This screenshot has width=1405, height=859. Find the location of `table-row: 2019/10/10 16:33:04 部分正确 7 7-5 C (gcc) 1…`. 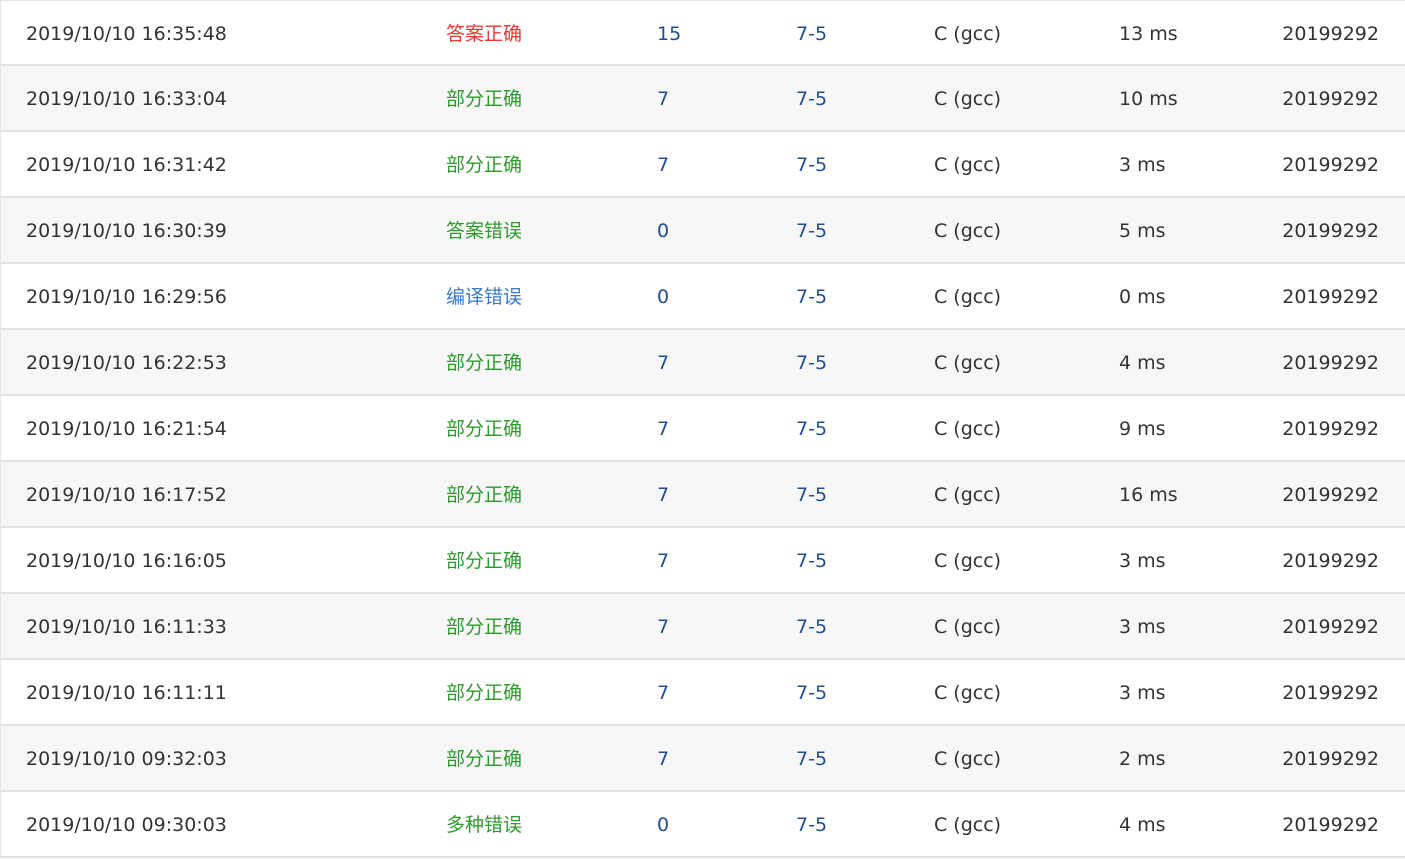

table-row: 2019/10/10 16:33:04 部分正确 7 7-5 C (gcc) 1… is located at coordinates (703, 99).